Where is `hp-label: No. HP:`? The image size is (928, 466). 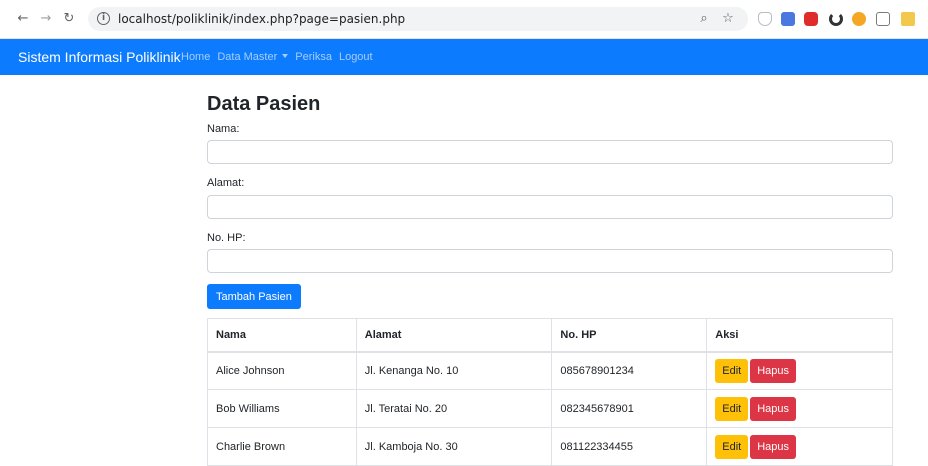 hp-label: No. HP: is located at coordinates (226, 238).